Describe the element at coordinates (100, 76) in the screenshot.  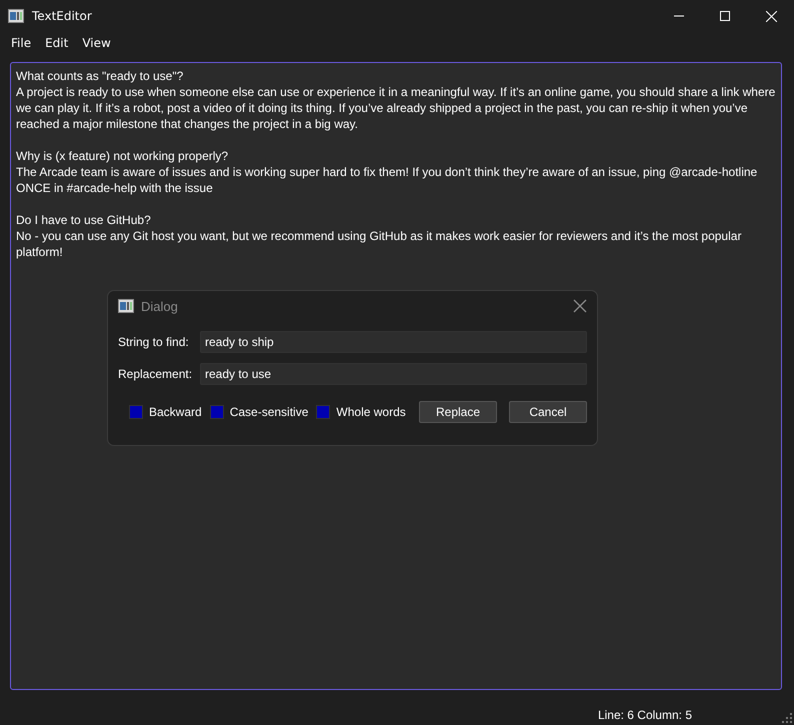
I see `text-line: What counts as "ready to use"?` at that location.